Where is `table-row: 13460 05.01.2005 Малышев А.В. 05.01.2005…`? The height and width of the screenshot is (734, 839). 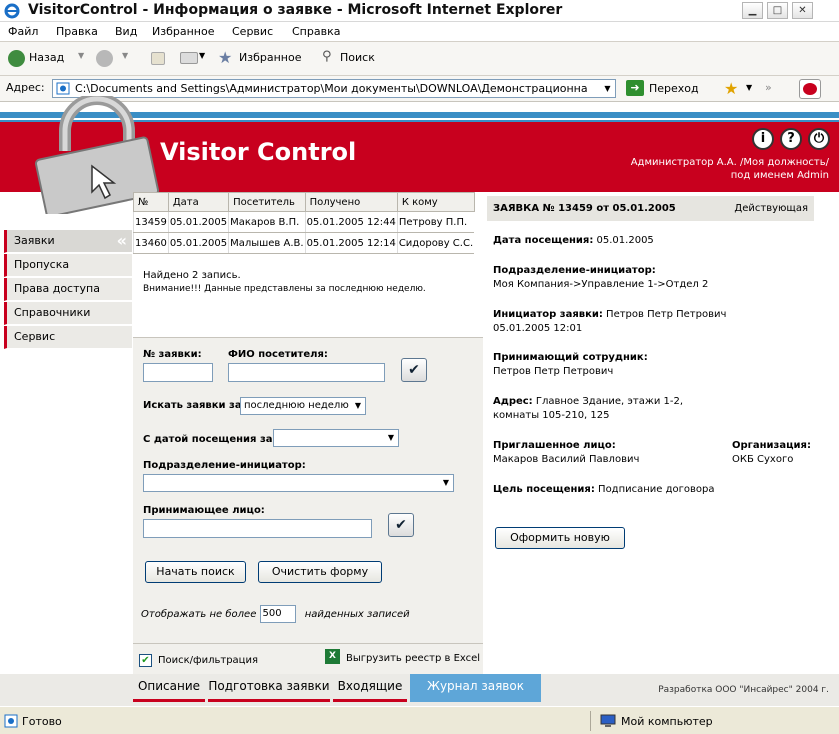 table-row: 13460 05.01.2005 Малышев А.В. 05.01.2005… is located at coordinates (304, 243).